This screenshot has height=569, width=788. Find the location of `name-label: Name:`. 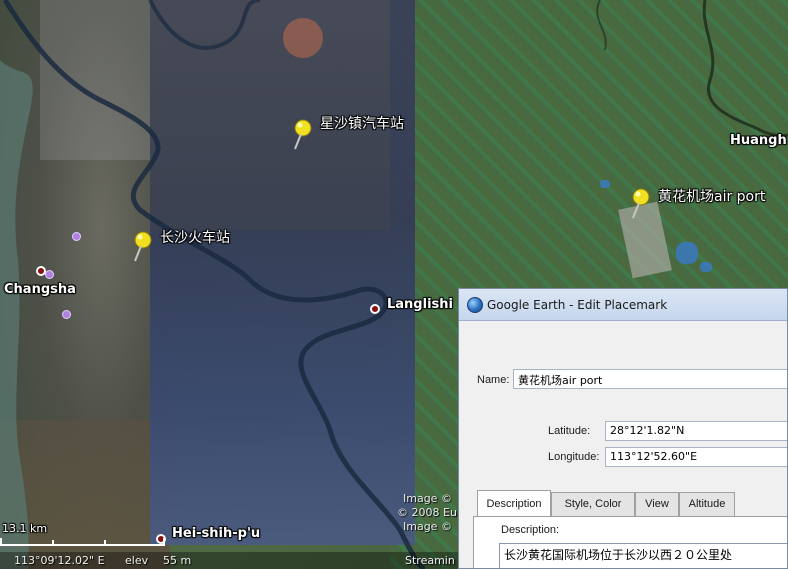

name-label: Name: is located at coordinates (493, 380).